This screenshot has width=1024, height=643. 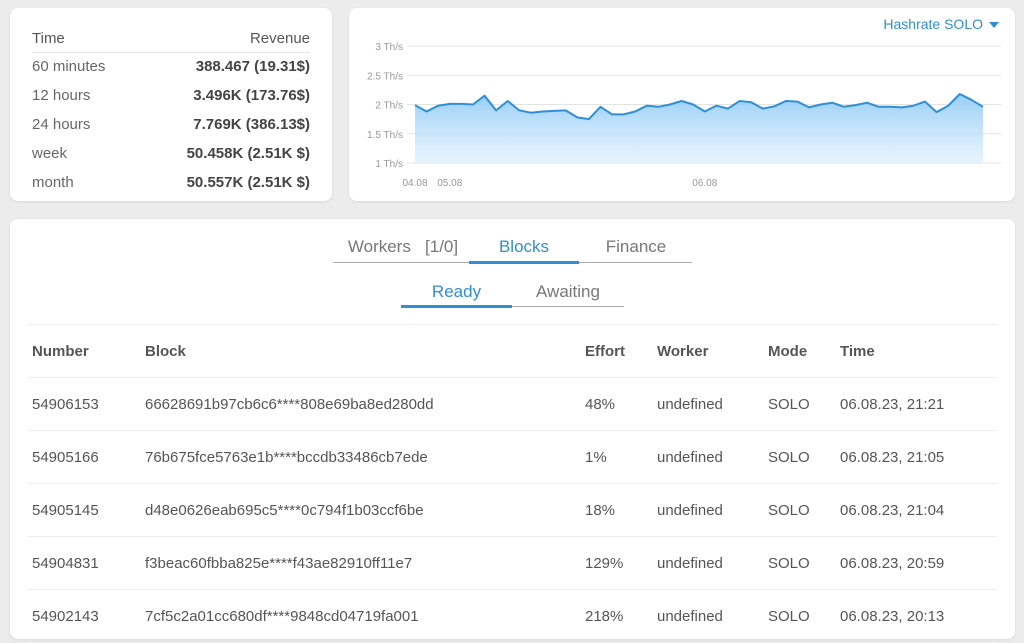 I want to click on tab-blocks-label: Blocks, so click(x=524, y=246).